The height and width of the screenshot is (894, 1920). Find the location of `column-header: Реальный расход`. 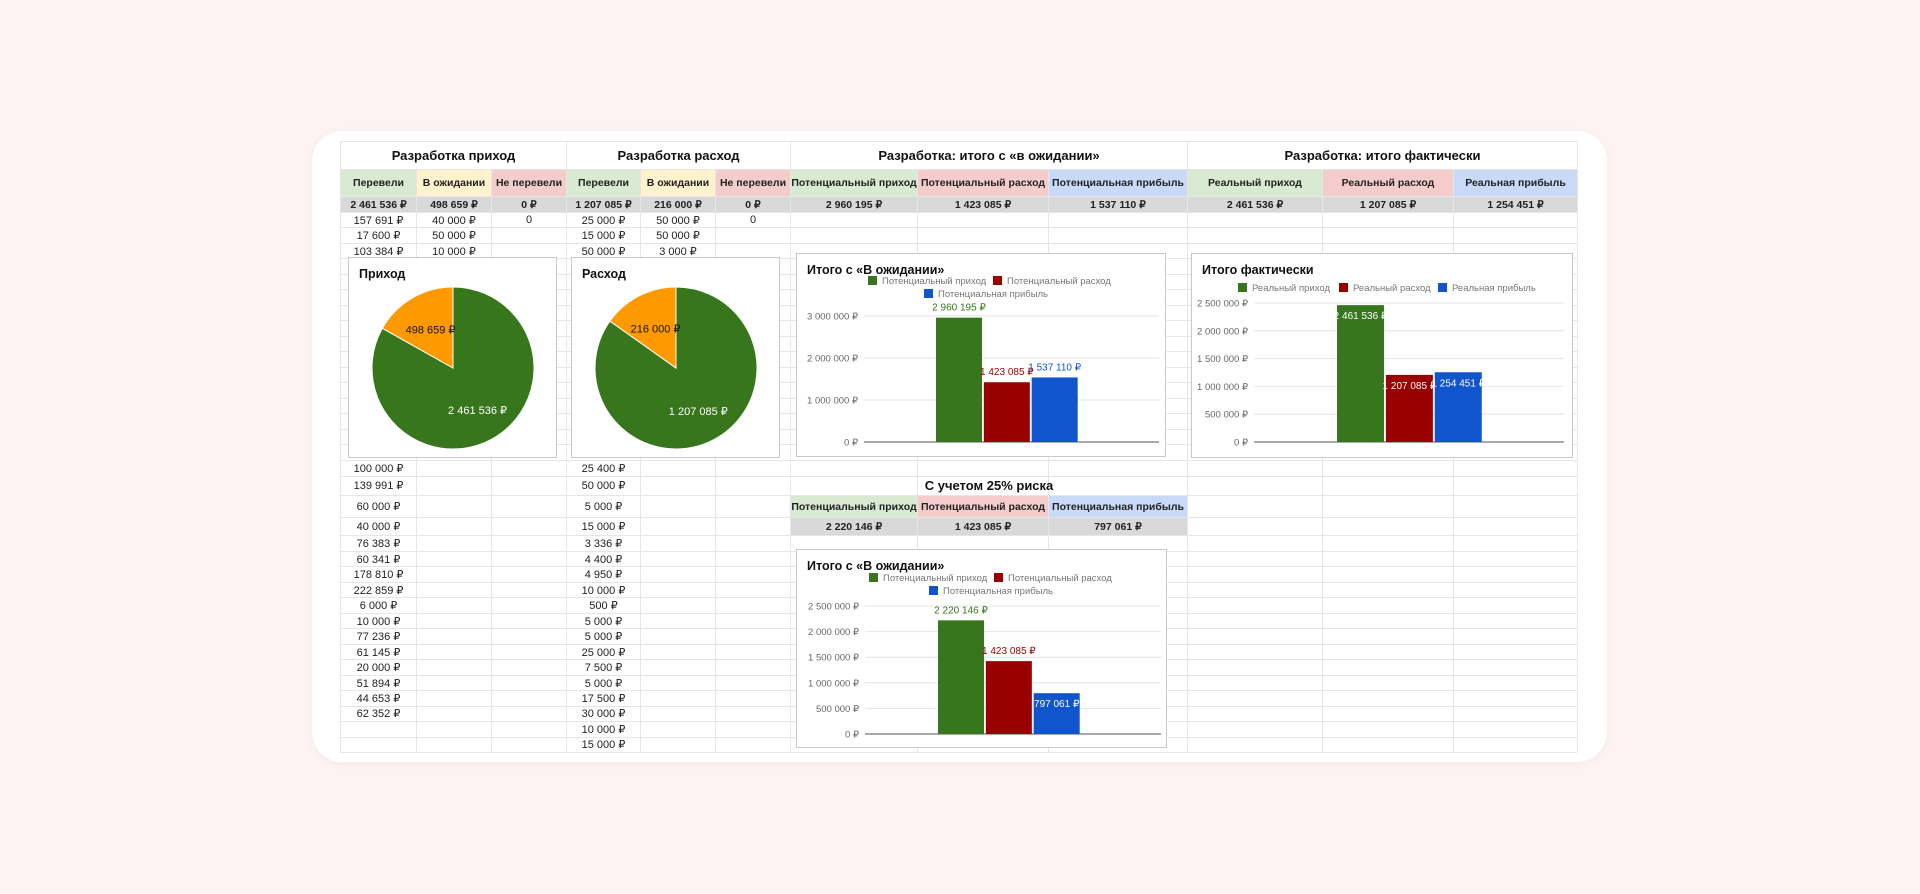

column-header: Реальный расход is located at coordinates (1388, 183).